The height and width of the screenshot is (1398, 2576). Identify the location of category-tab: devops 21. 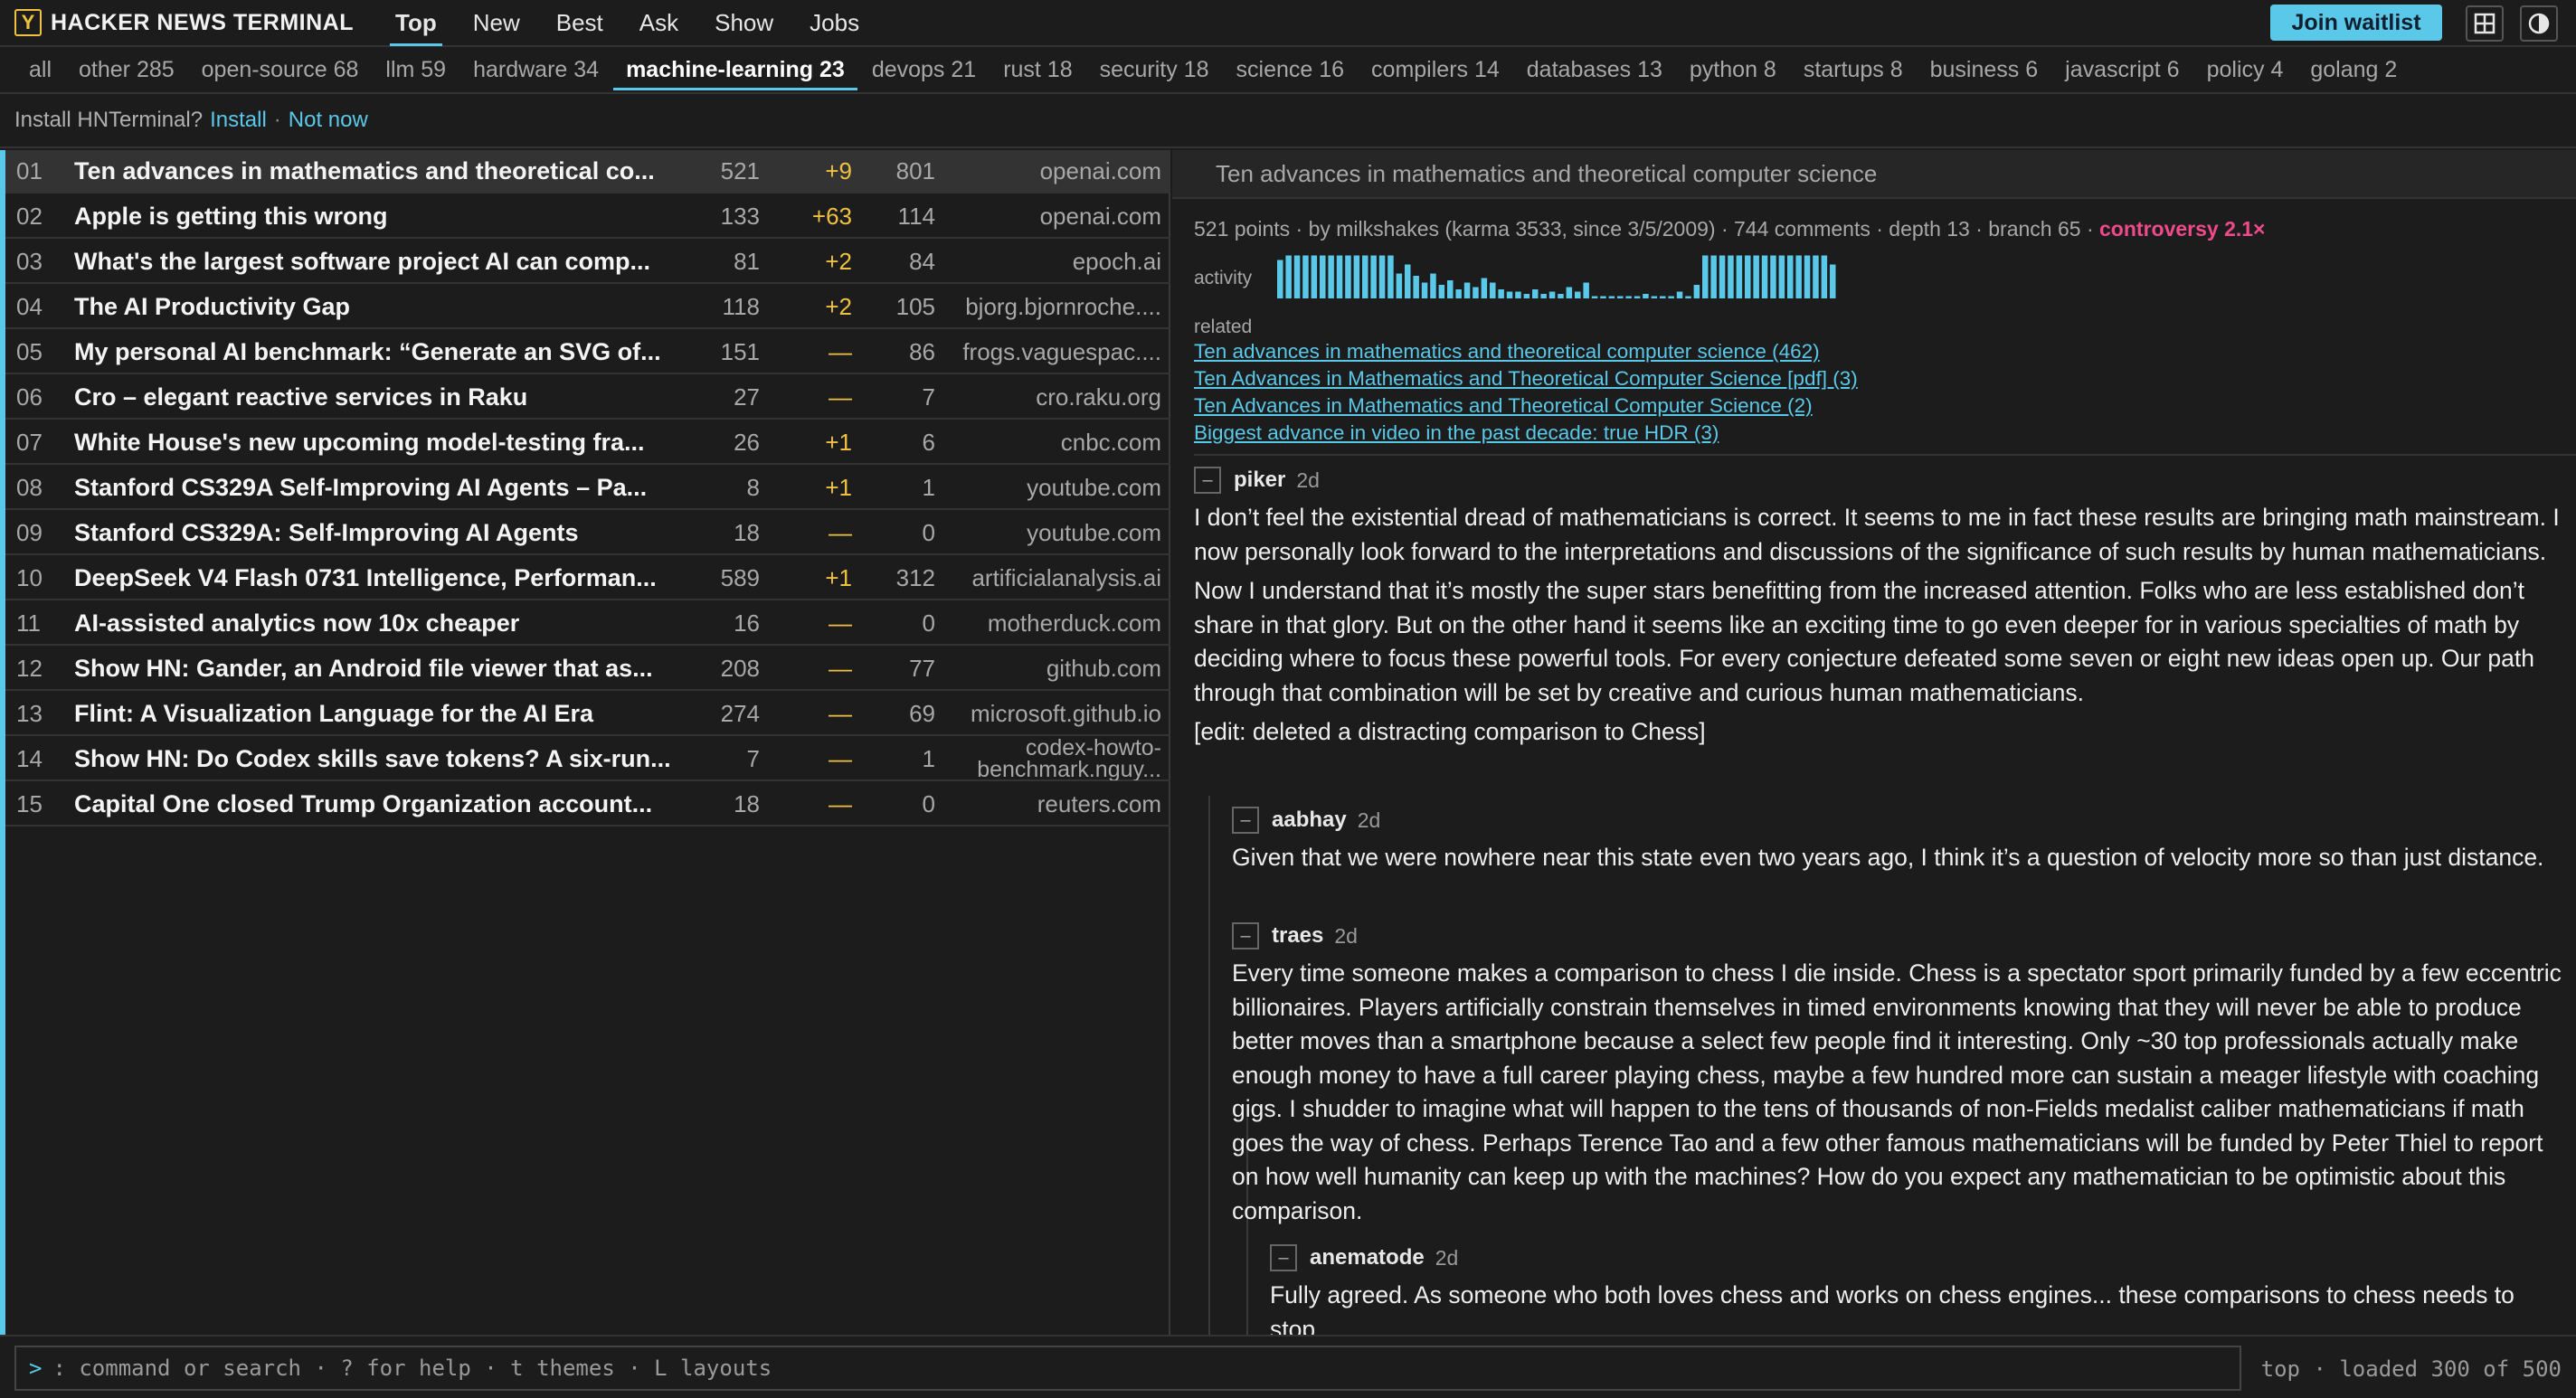
(924, 70).